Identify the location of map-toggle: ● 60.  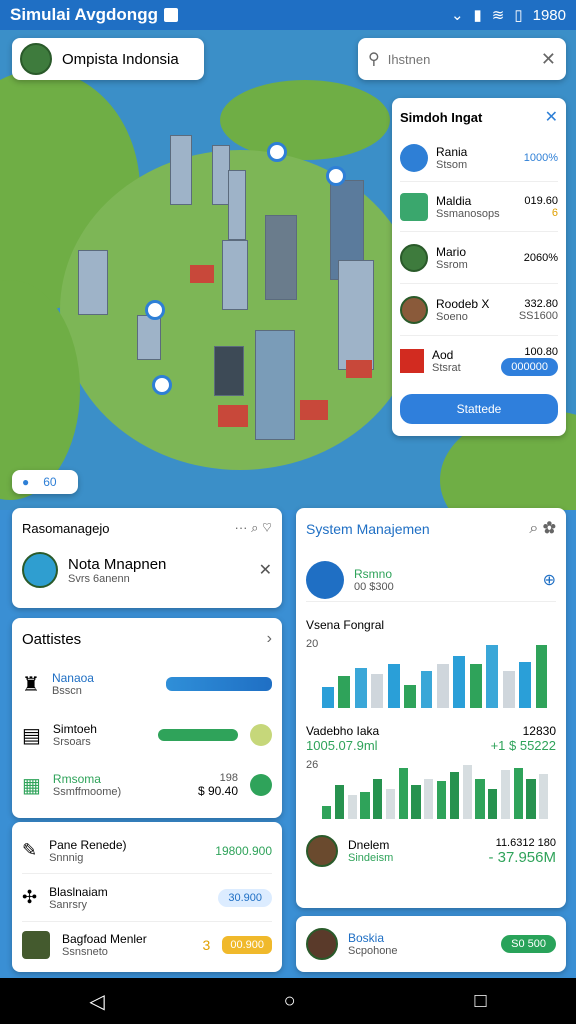
(45, 482).